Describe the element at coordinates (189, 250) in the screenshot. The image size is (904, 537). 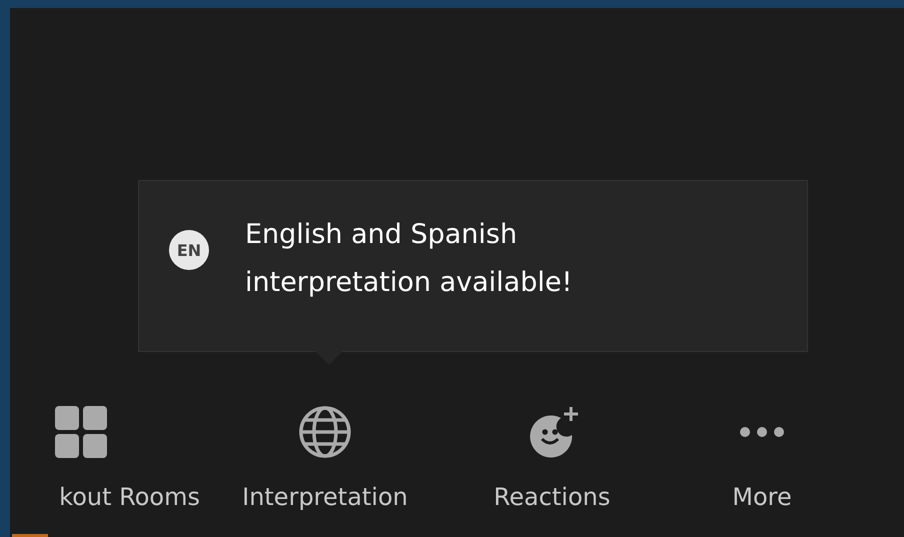
I see `language-badge: EN` at that location.